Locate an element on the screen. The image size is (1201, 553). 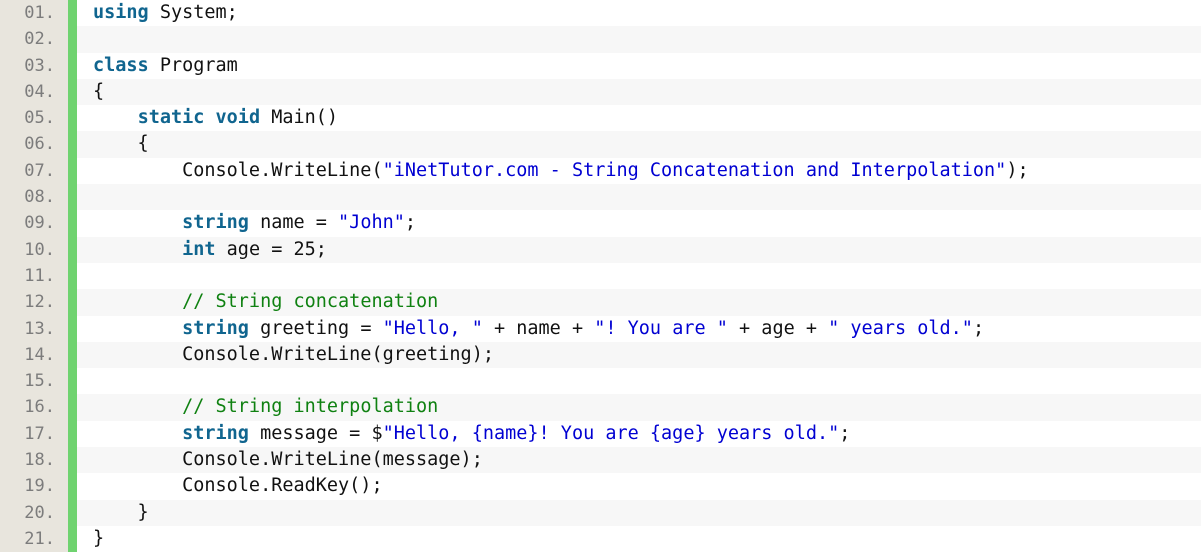
code-line-text: Console.ReadKey(); is located at coordinates (639, 486).